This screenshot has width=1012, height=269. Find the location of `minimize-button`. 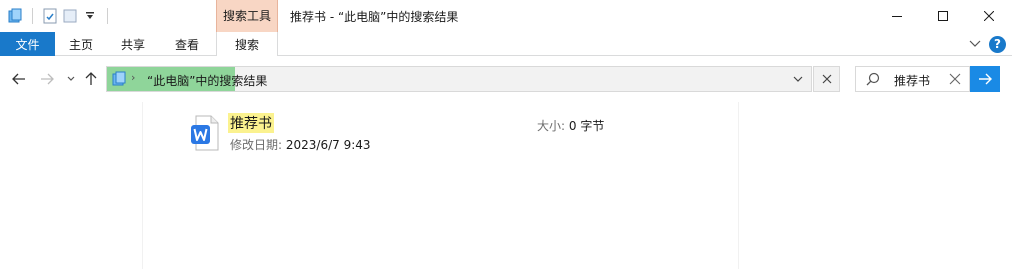

minimize-button is located at coordinates (897, 16).